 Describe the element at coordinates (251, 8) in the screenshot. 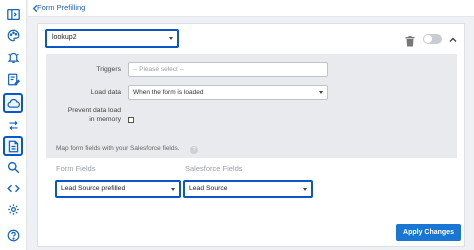

I see `header-bar: Form Prefilling` at that location.